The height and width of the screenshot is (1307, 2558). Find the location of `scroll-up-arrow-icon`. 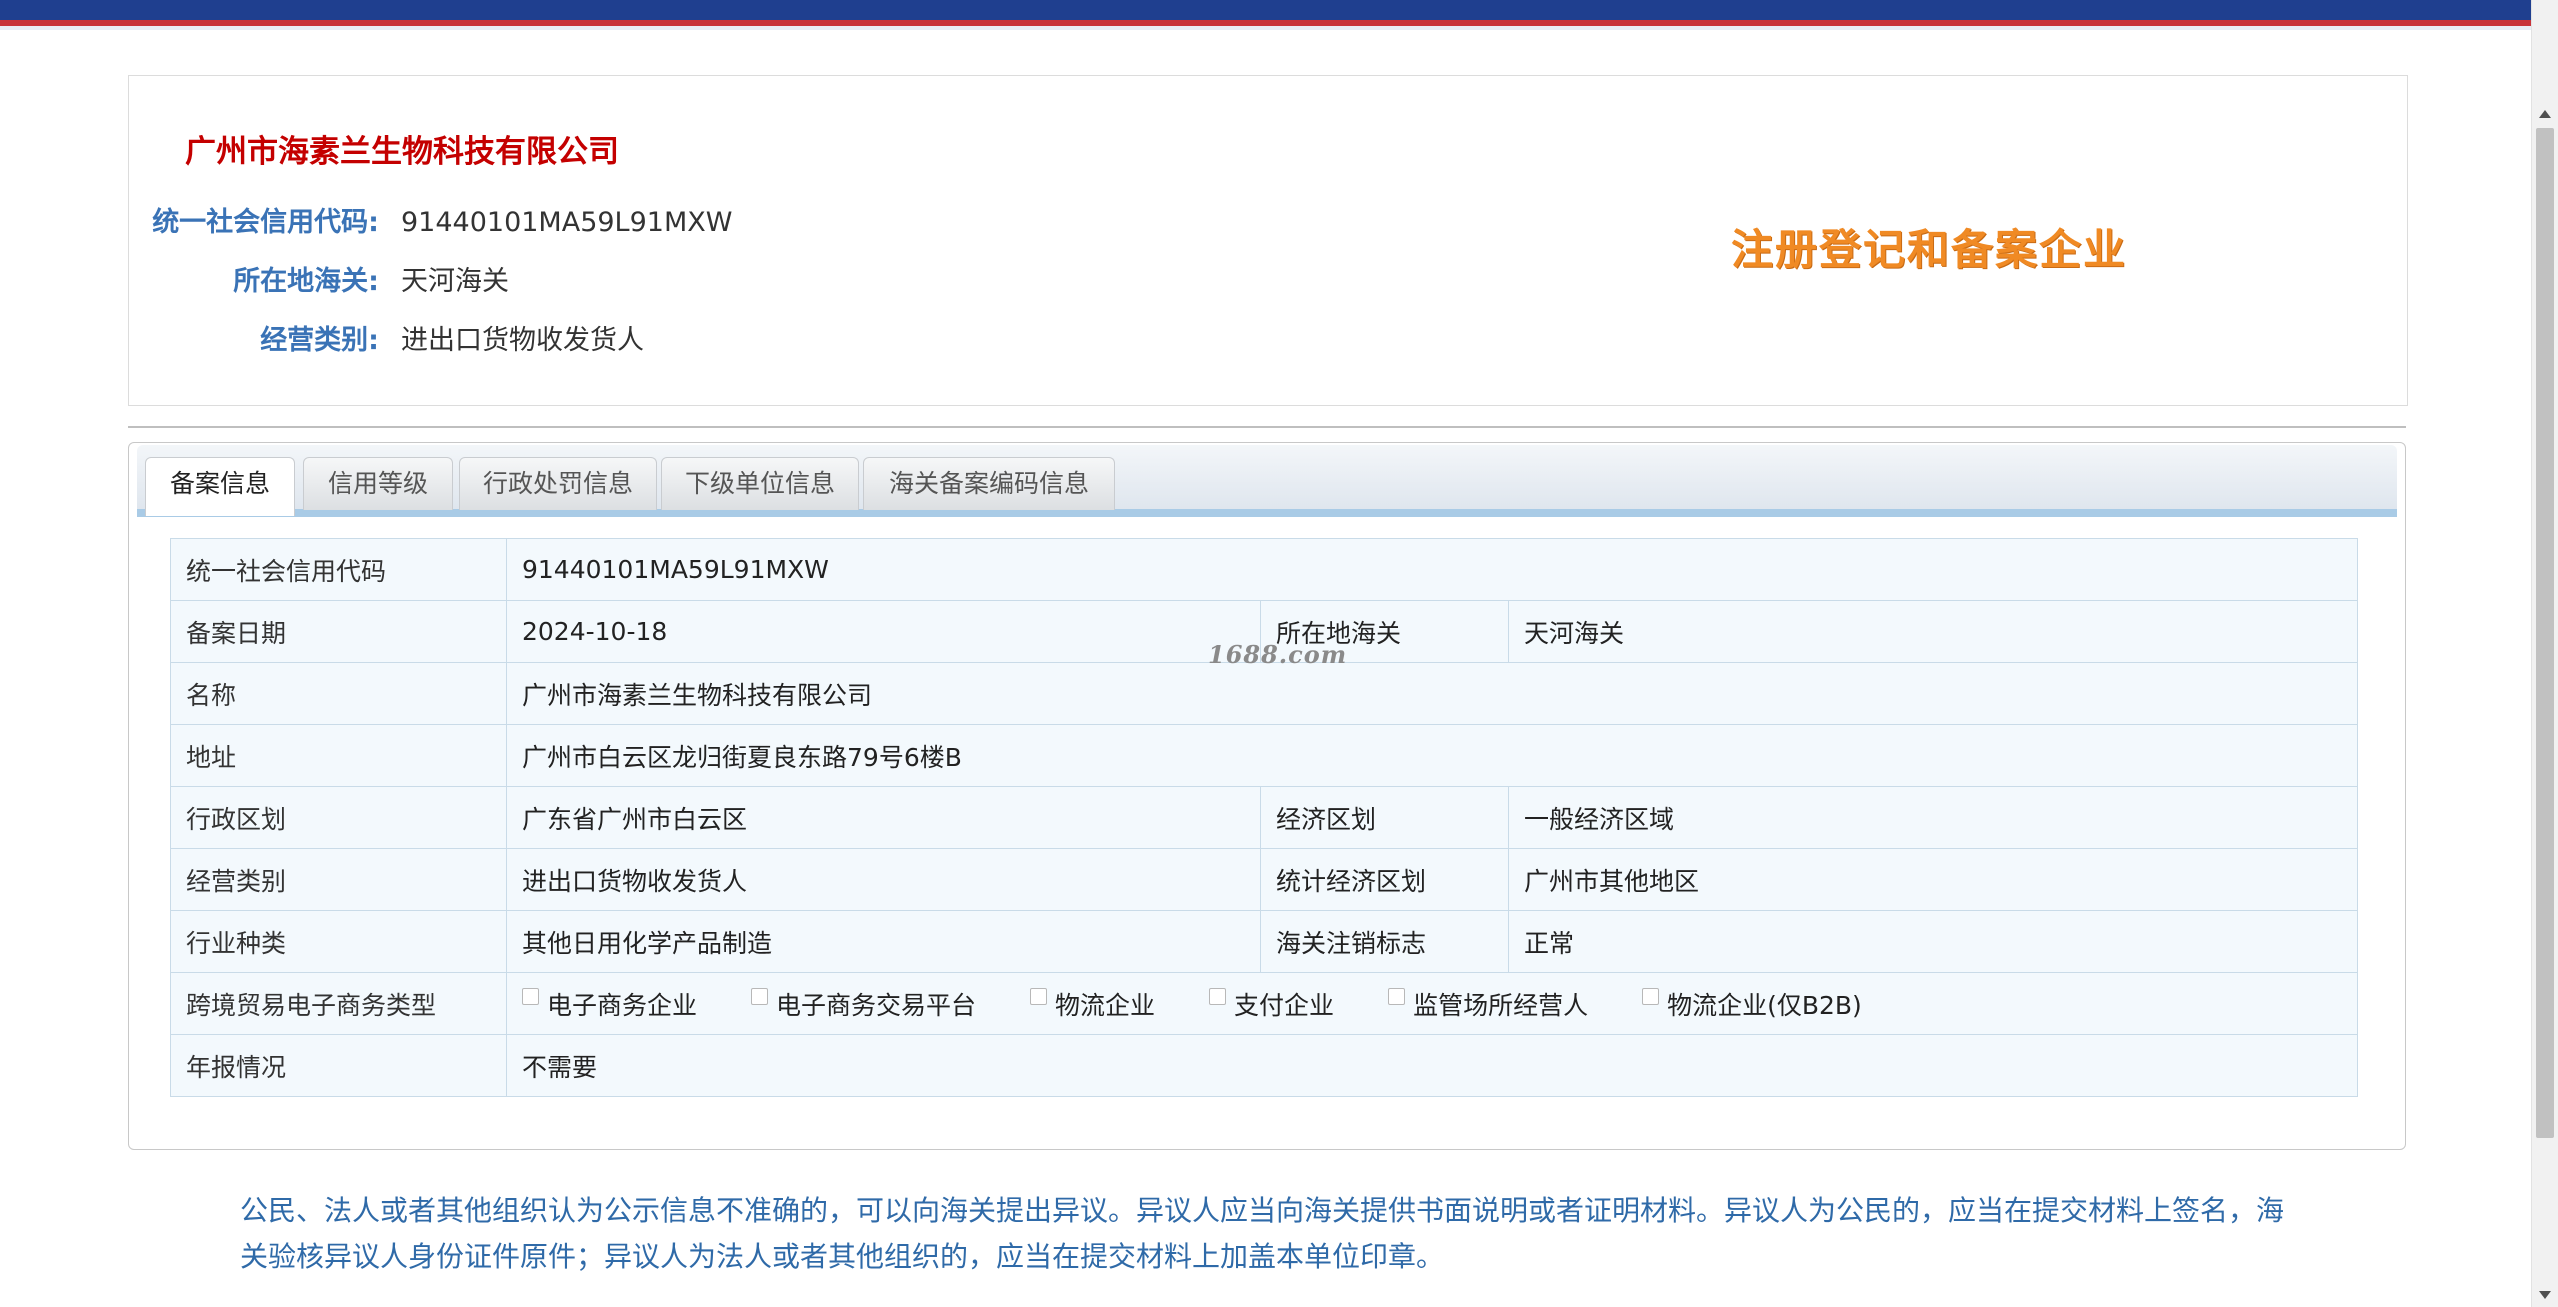

scroll-up-arrow-icon is located at coordinates (2545, 114).